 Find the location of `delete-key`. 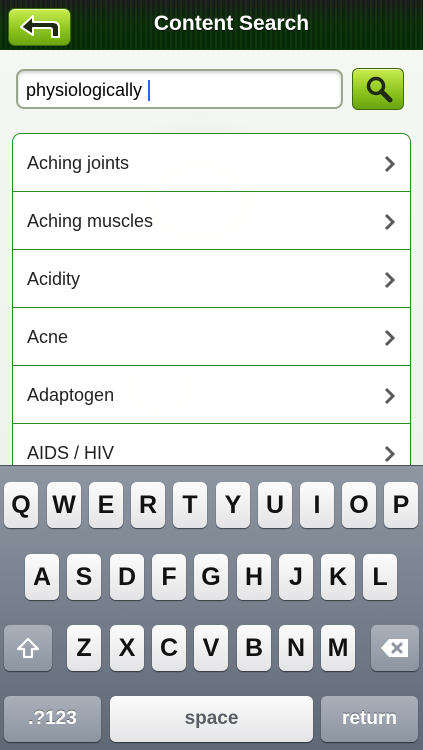

delete-key is located at coordinates (395, 648).